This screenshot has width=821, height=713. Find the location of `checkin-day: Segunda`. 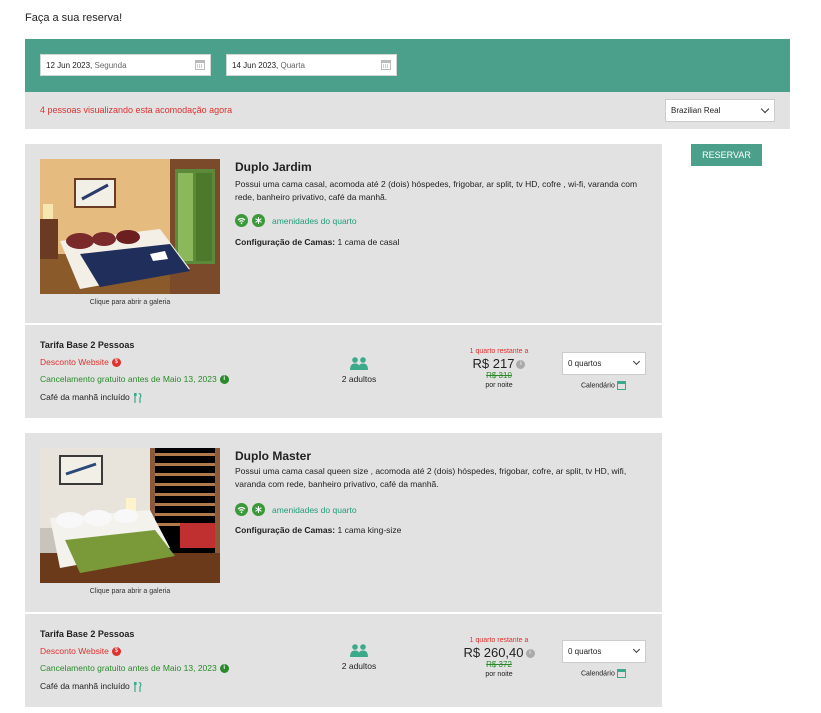

checkin-day: Segunda is located at coordinates (110, 65).